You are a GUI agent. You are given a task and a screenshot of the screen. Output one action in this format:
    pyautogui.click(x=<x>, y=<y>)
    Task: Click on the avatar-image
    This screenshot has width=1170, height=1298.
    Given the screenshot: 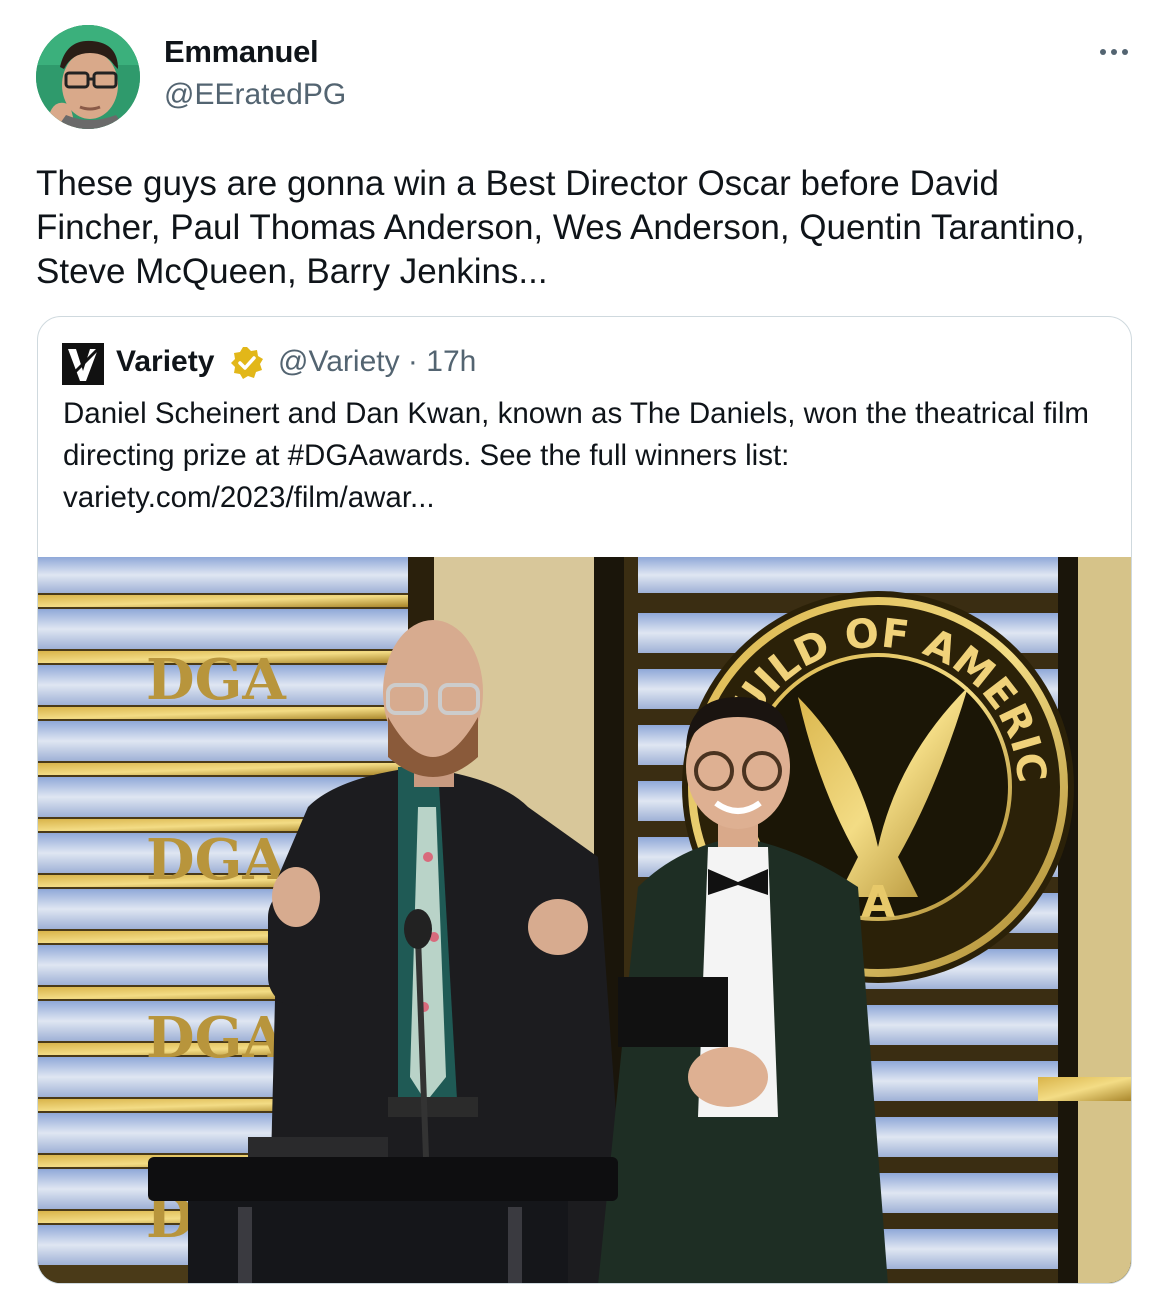 What is the action you would take?
    pyautogui.click(x=88, y=77)
    